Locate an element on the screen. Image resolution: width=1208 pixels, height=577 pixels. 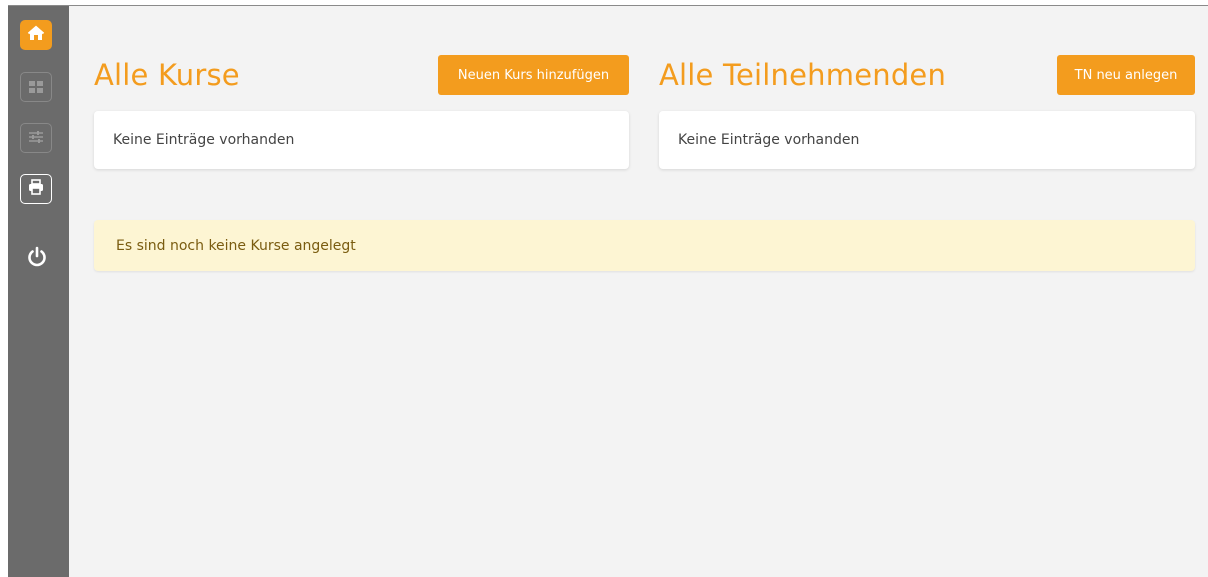
sidebar-item-print is located at coordinates (36, 189).